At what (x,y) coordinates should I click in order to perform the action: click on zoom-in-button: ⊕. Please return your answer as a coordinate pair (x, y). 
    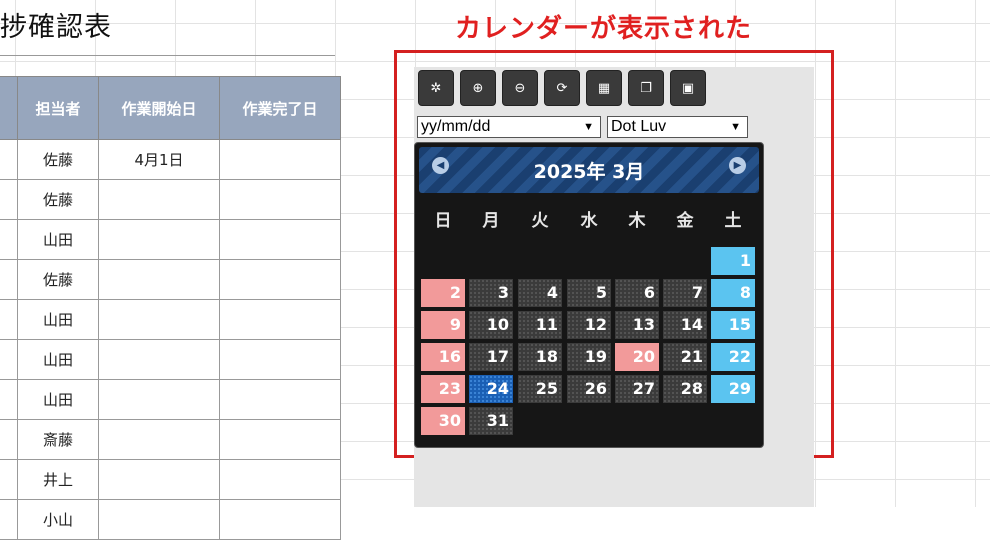
    Looking at the image, I should click on (478, 88).